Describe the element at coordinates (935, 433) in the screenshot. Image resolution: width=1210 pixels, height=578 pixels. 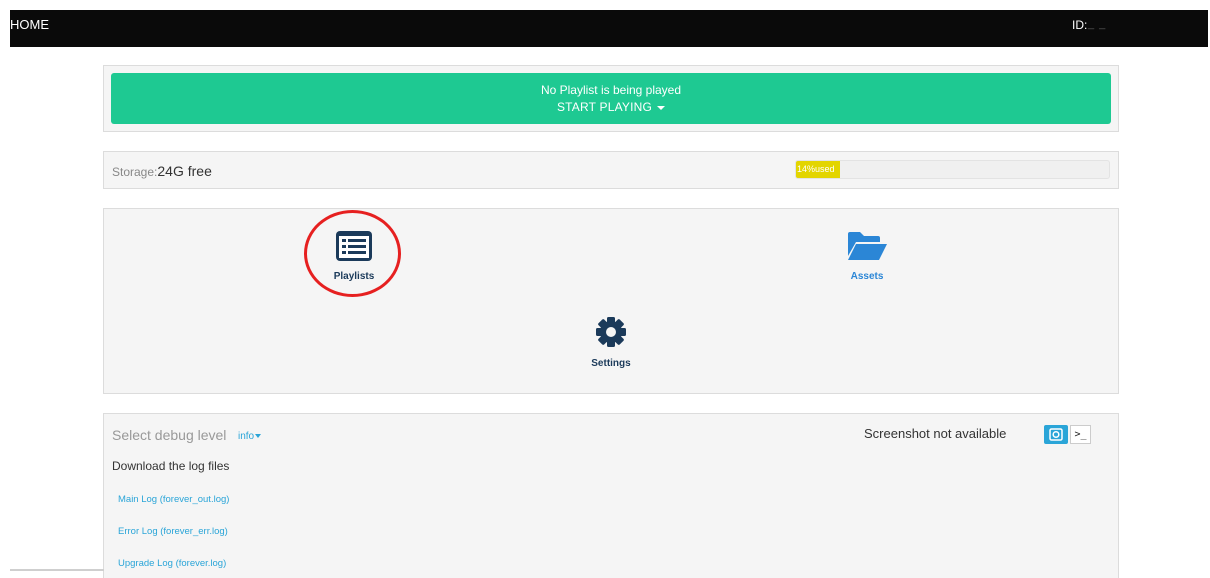
I see `screenshot-status: Screenshot not available` at that location.